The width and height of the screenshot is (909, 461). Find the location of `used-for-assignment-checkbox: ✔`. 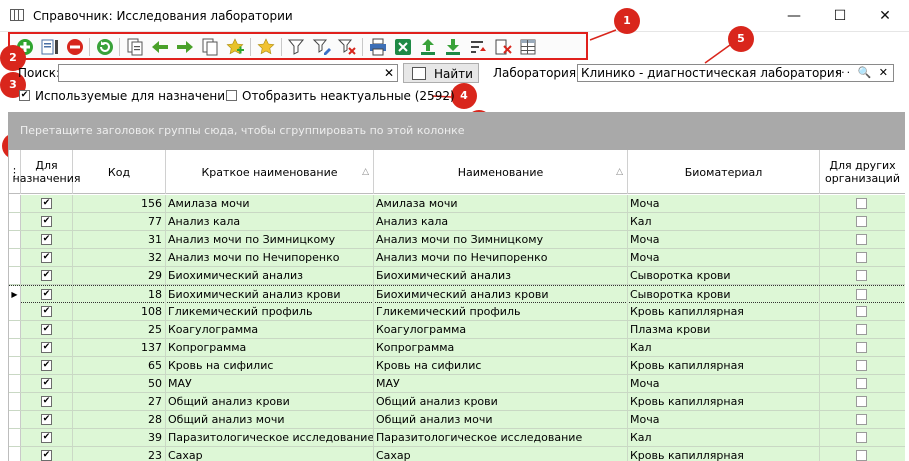

used-for-assignment-checkbox: ✔ is located at coordinates (24, 95).